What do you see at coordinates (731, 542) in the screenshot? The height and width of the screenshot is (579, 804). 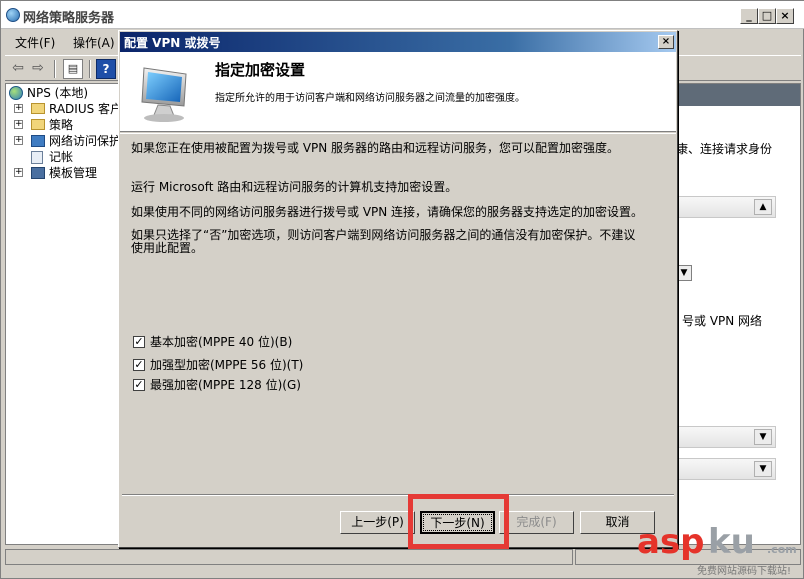 I see `watermark-logo: ku` at bounding box center [731, 542].